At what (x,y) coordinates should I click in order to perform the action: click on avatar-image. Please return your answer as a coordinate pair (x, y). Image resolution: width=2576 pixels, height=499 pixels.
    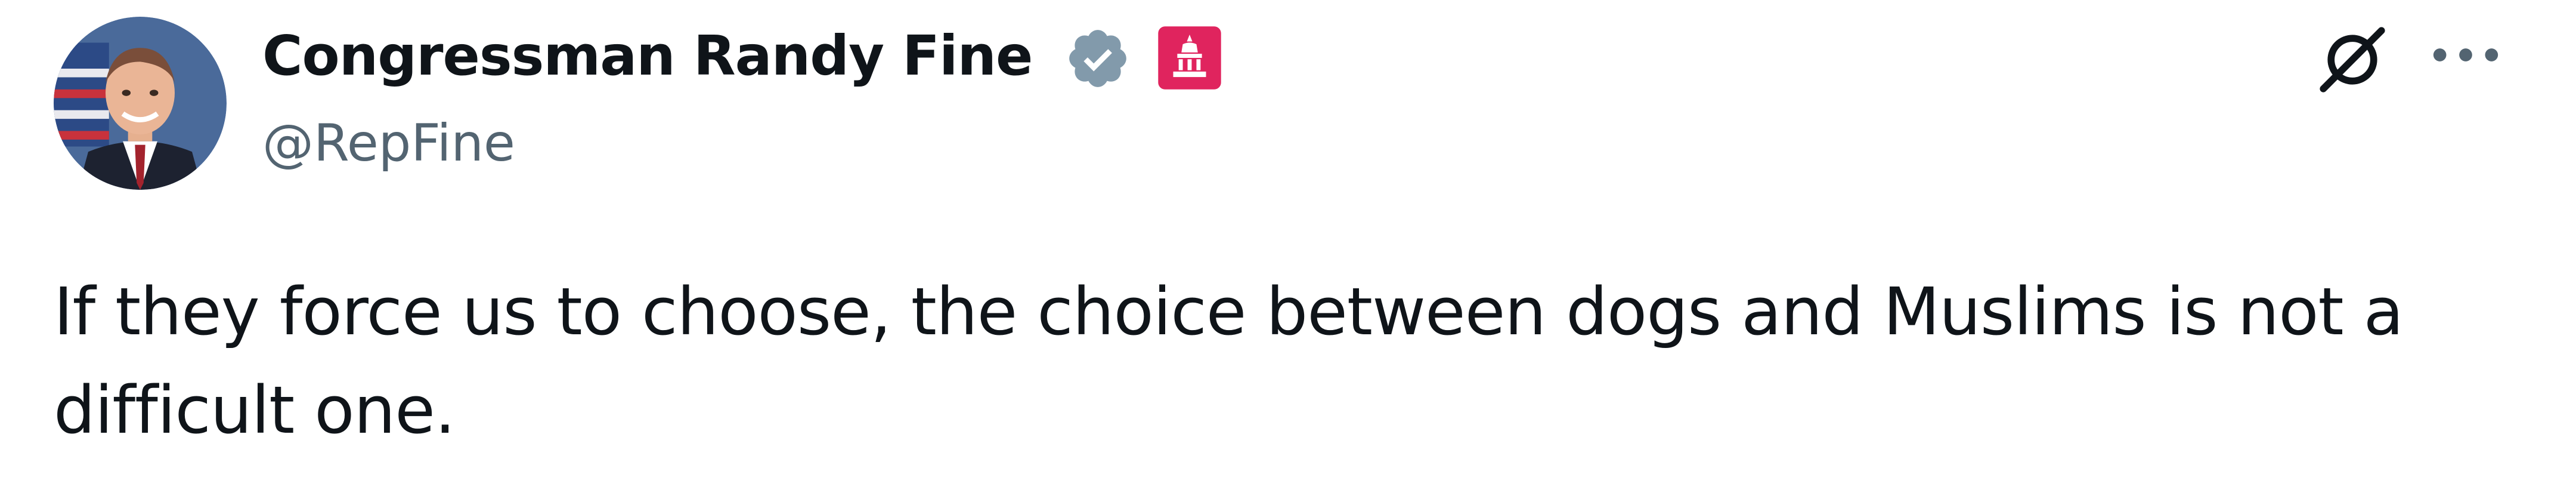
    Looking at the image, I should click on (140, 103).